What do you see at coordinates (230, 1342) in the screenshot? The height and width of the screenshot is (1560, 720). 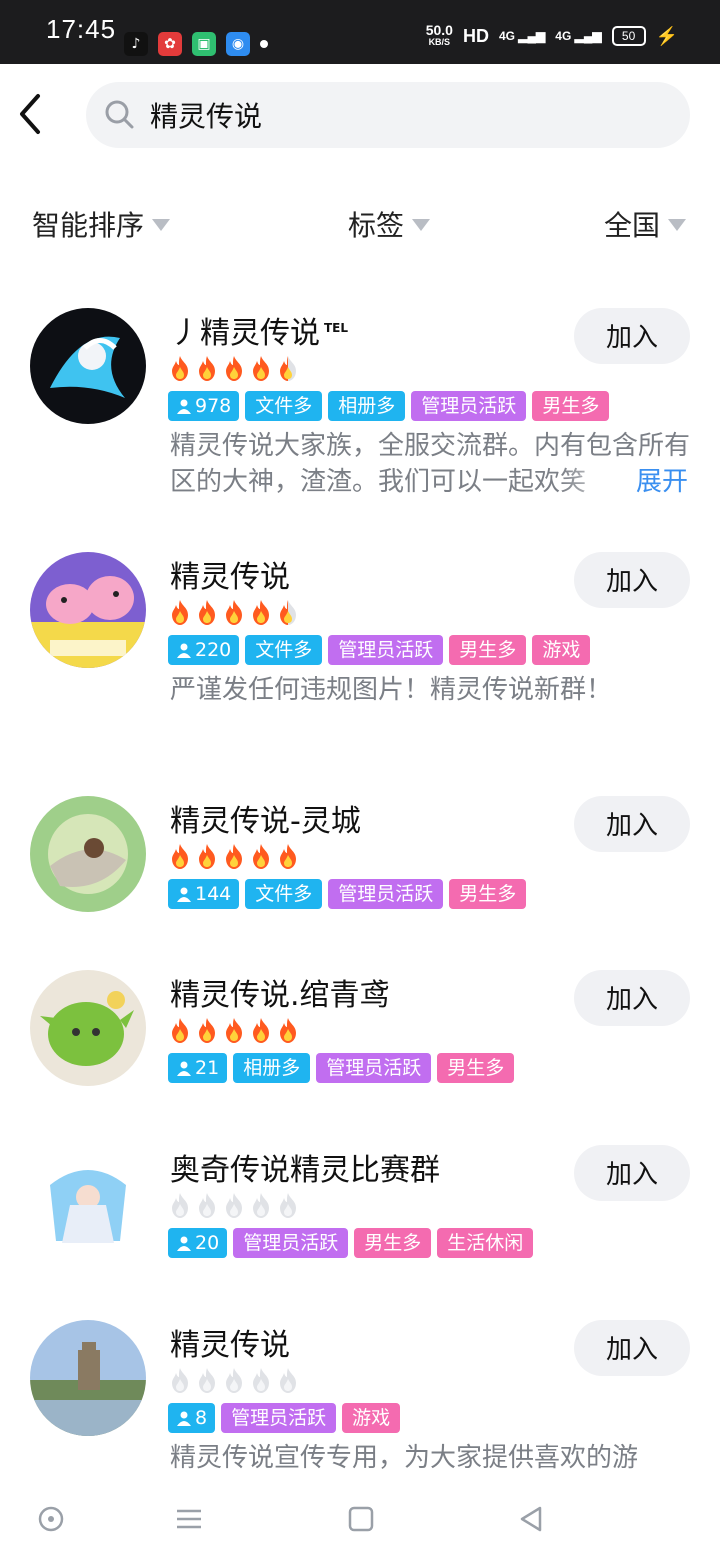 I see `group-name: 精灵传说` at bounding box center [230, 1342].